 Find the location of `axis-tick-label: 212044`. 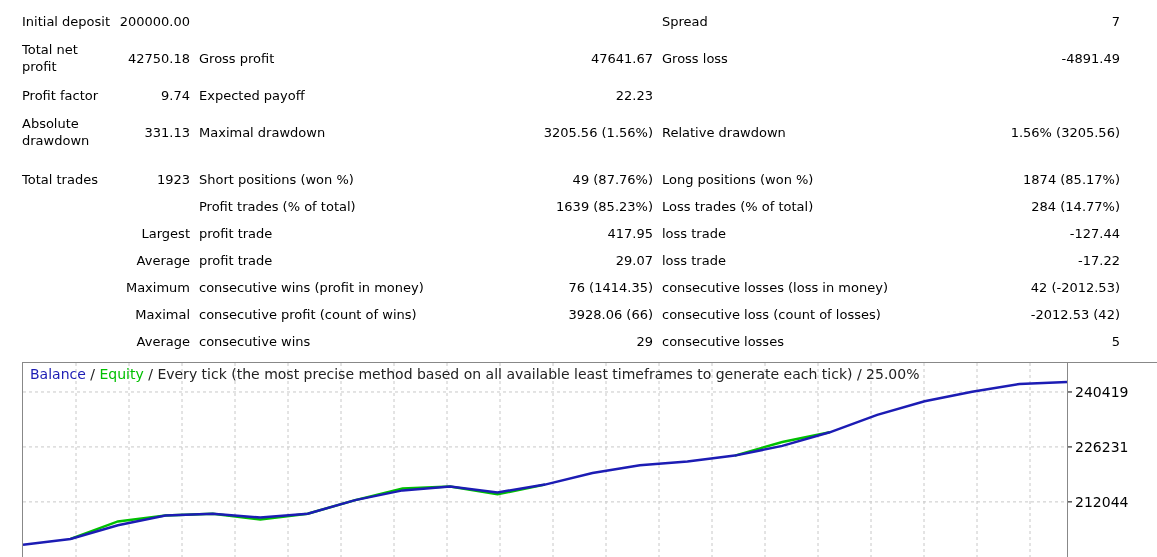

axis-tick-label: 212044 is located at coordinates (1102, 501).